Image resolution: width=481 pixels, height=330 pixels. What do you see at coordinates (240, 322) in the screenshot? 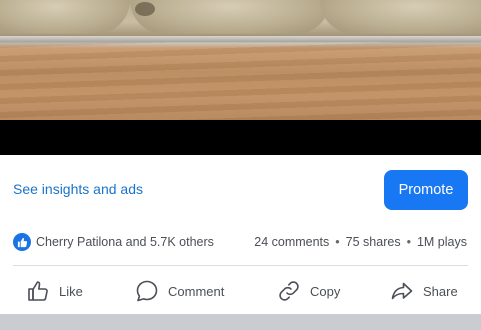
I see `next-post-edge` at bounding box center [240, 322].